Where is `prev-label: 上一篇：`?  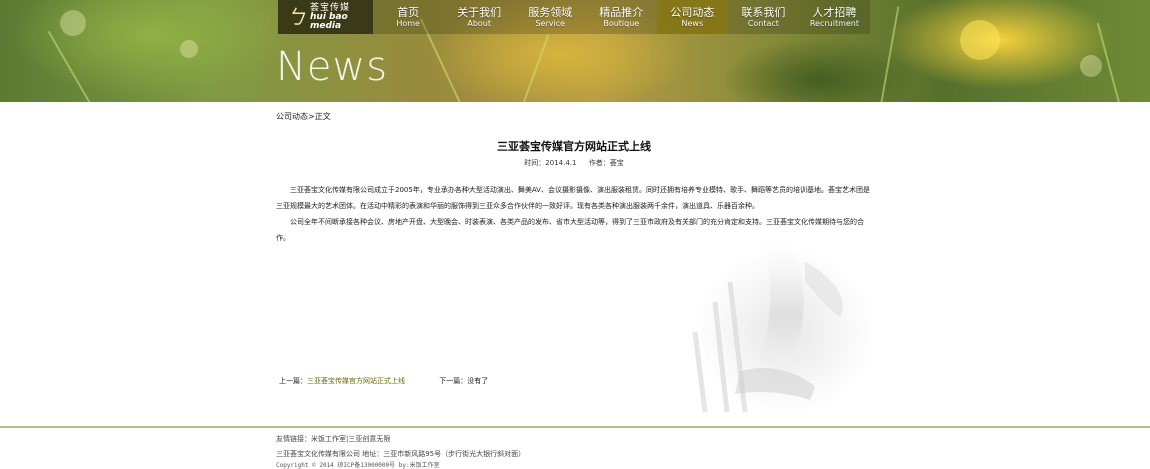
prev-label: 上一篇： is located at coordinates (293, 381).